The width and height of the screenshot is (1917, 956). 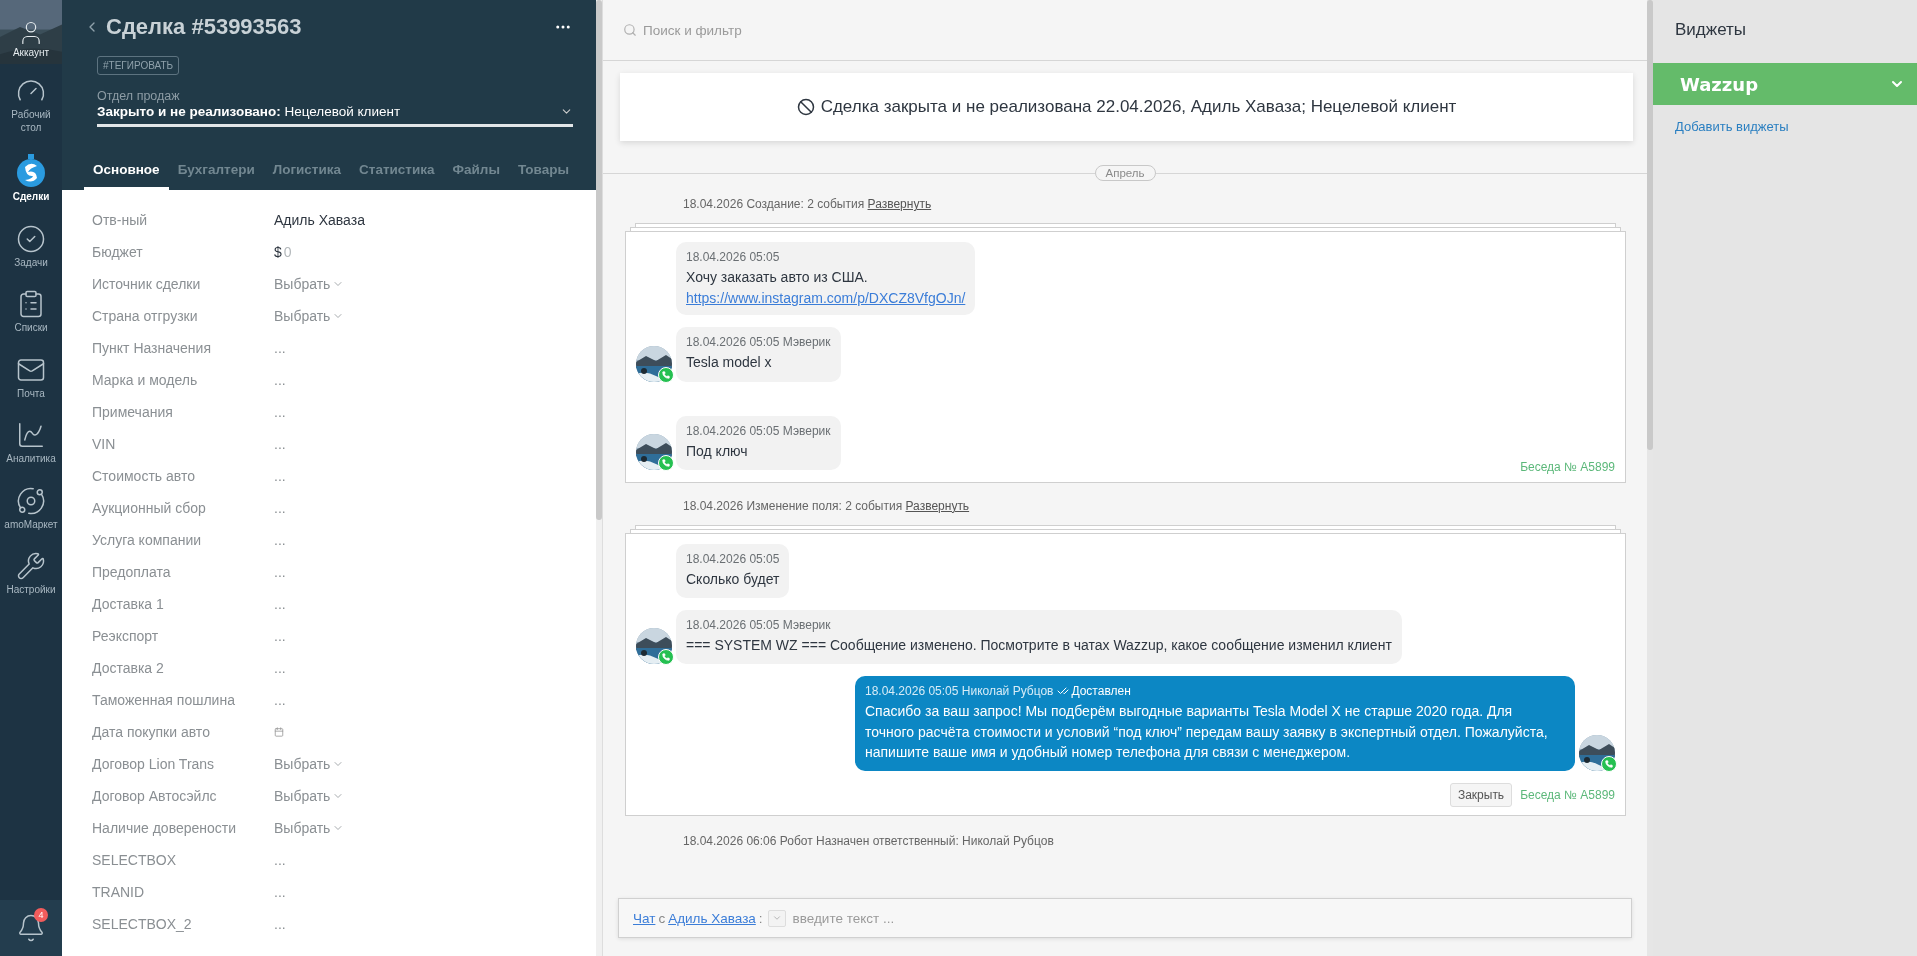 I want to click on field-label: TRANID, so click(x=119, y=892).